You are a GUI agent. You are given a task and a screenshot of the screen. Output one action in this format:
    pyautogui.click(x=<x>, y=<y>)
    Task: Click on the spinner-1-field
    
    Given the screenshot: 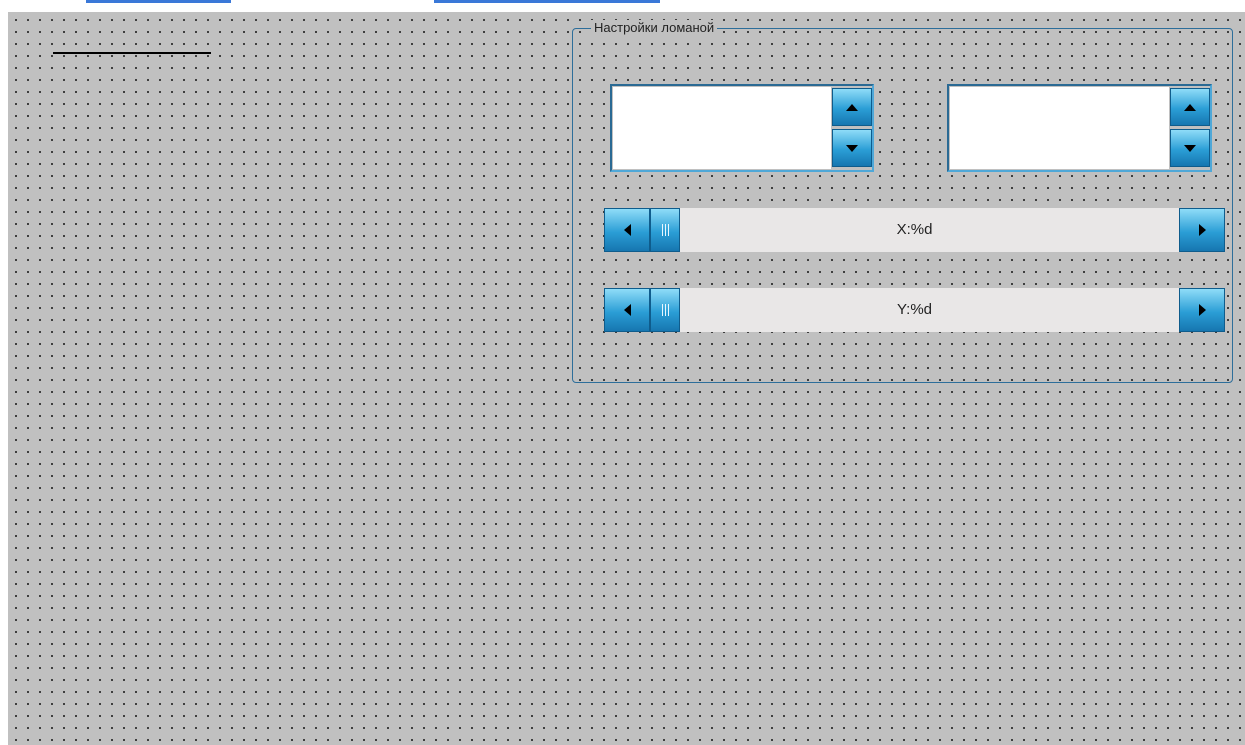 What is the action you would take?
    pyautogui.click(x=722, y=128)
    